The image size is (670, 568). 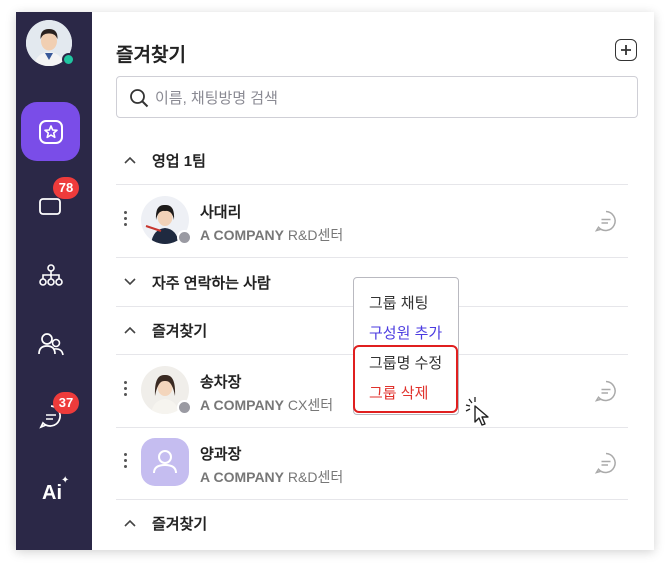 What do you see at coordinates (405, 332) in the screenshot?
I see `menu-item-add-member: 구성원 추가` at bounding box center [405, 332].